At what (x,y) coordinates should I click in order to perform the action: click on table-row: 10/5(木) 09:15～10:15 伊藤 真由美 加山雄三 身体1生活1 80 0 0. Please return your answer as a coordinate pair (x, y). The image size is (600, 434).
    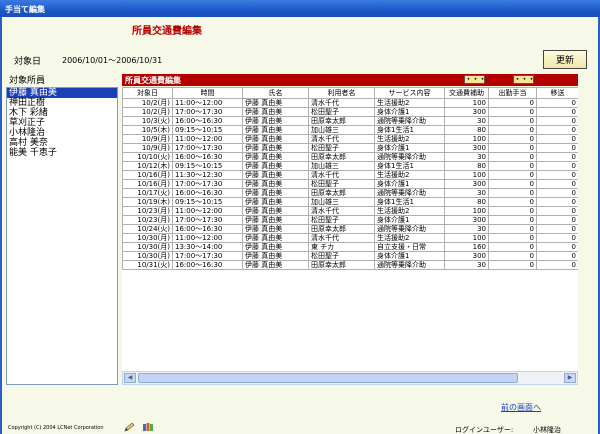
    Looking at the image, I should click on (350, 130).